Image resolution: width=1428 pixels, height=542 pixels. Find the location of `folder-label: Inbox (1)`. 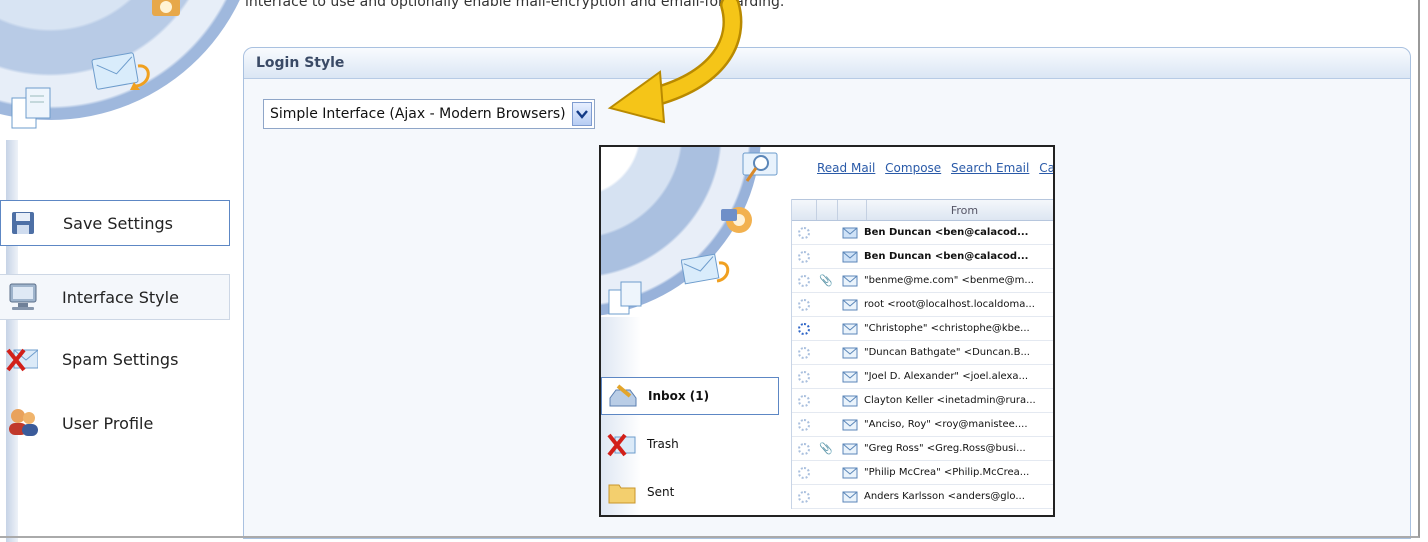

folder-label: Inbox (1) is located at coordinates (679, 396).